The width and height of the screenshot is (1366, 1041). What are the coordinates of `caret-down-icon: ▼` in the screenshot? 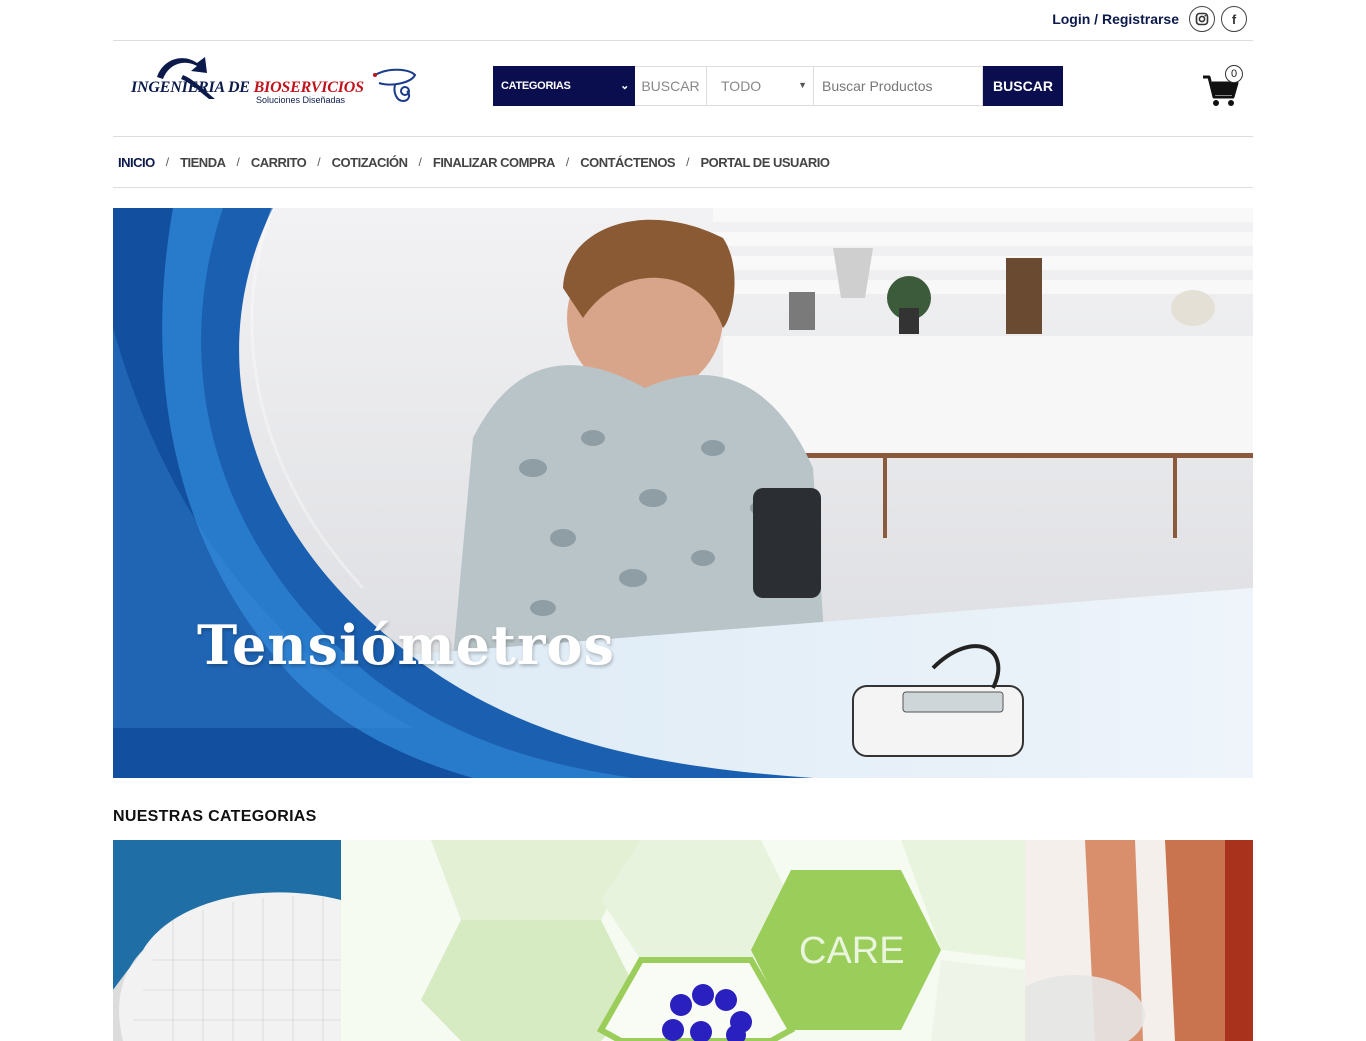 It's located at (802, 85).